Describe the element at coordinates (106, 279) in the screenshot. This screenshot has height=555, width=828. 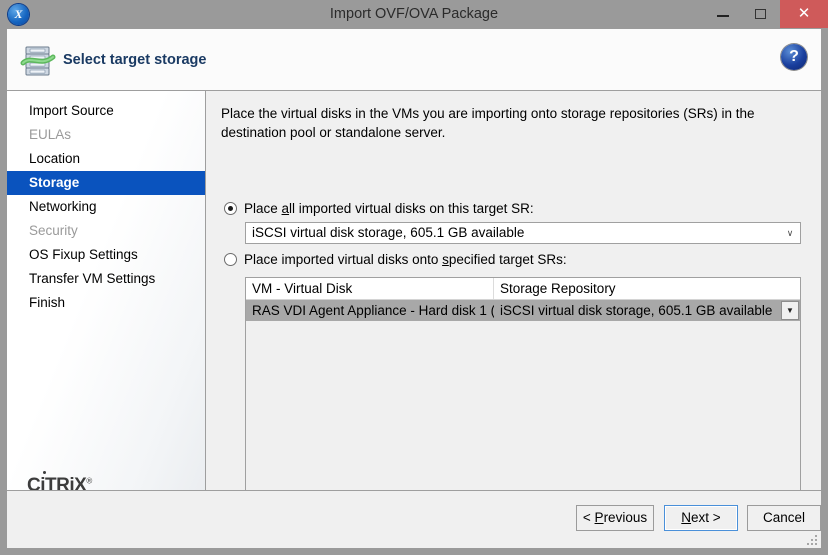
I see `sidebar-item-transfer-vm-settings: Transfer VM Settings` at that location.